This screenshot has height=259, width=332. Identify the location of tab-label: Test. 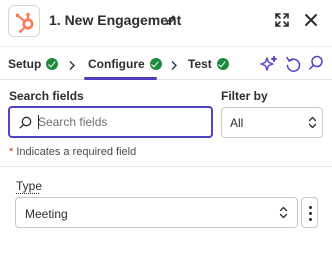
(200, 63).